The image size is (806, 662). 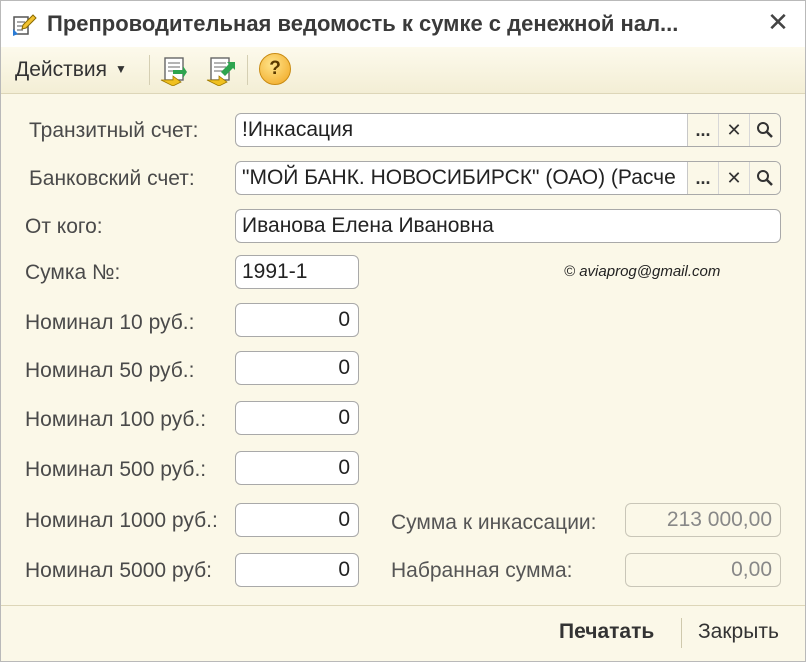 What do you see at coordinates (110, 370) in the screenshot?
I see `denomination-label: Номинал 50 руб.:` at bounding box center [110, 370].